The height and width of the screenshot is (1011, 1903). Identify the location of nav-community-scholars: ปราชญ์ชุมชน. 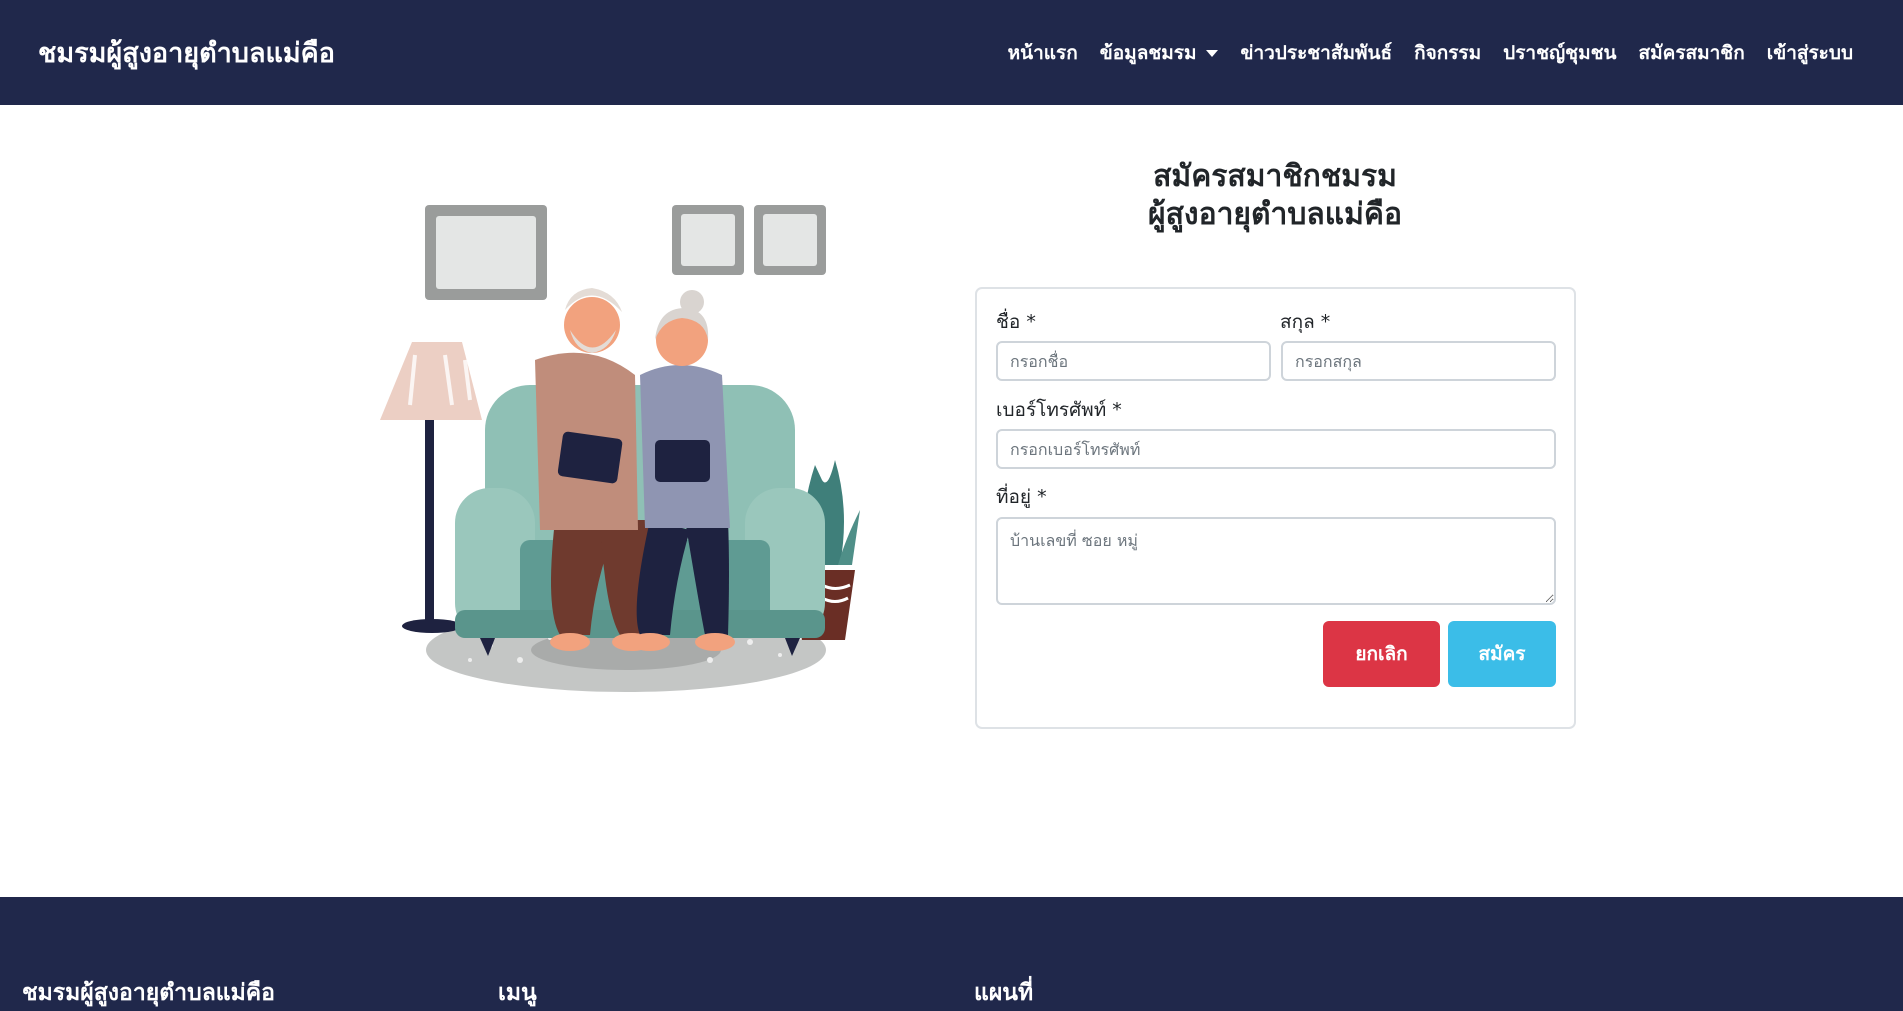
(1559, 53).